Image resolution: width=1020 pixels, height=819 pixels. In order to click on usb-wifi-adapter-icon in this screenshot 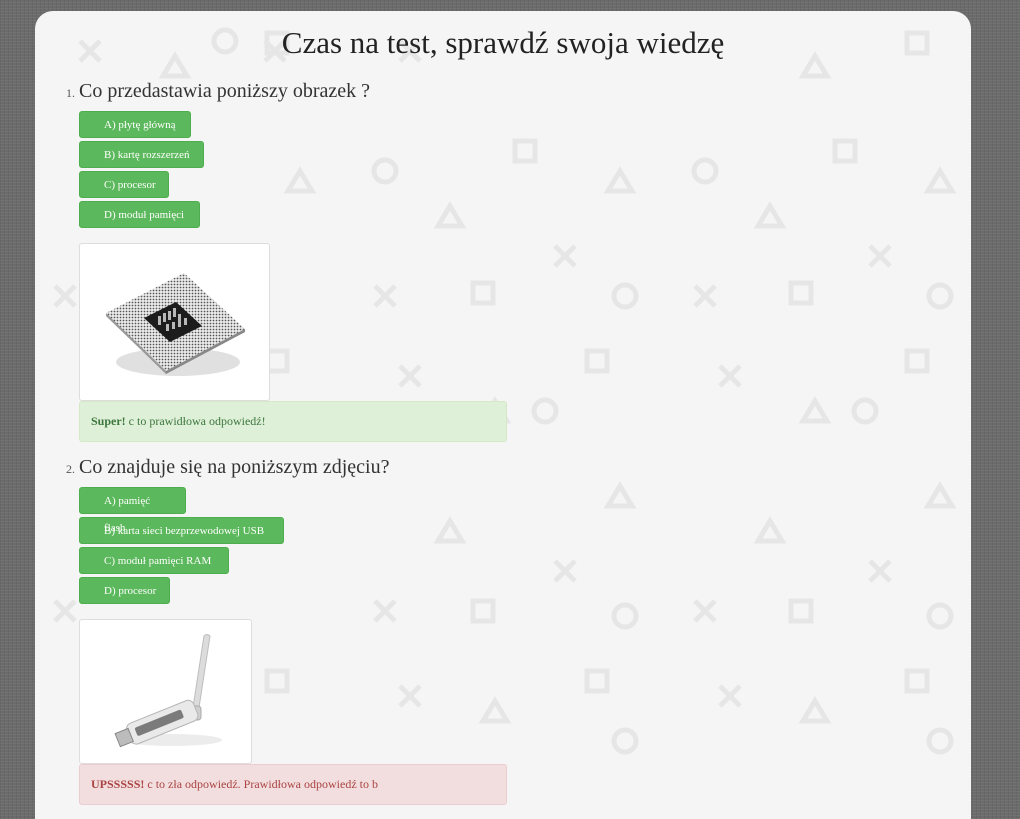, I will do `click(168, 691)`.